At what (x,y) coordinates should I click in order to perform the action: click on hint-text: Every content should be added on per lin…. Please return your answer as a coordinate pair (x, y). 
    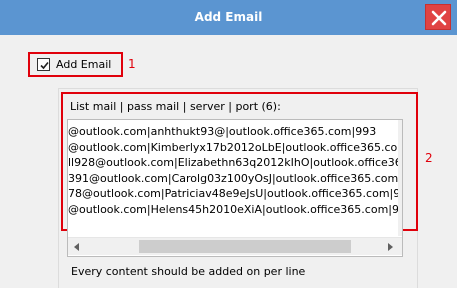
    Looking at the image, I should click on (188, 271).